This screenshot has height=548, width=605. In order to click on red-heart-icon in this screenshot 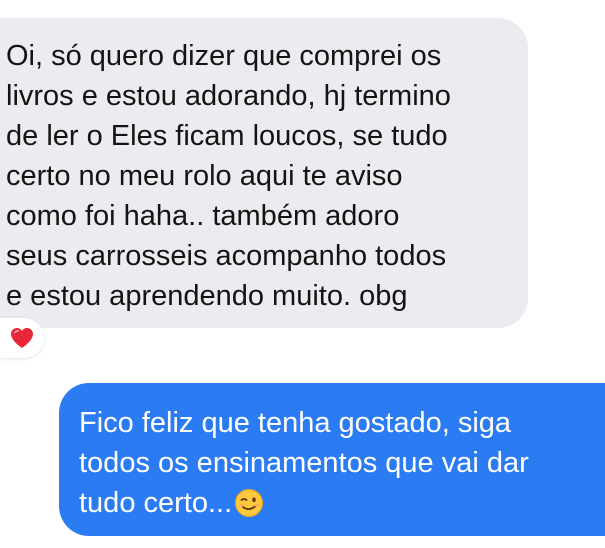, I will do `click(22, 338)`.